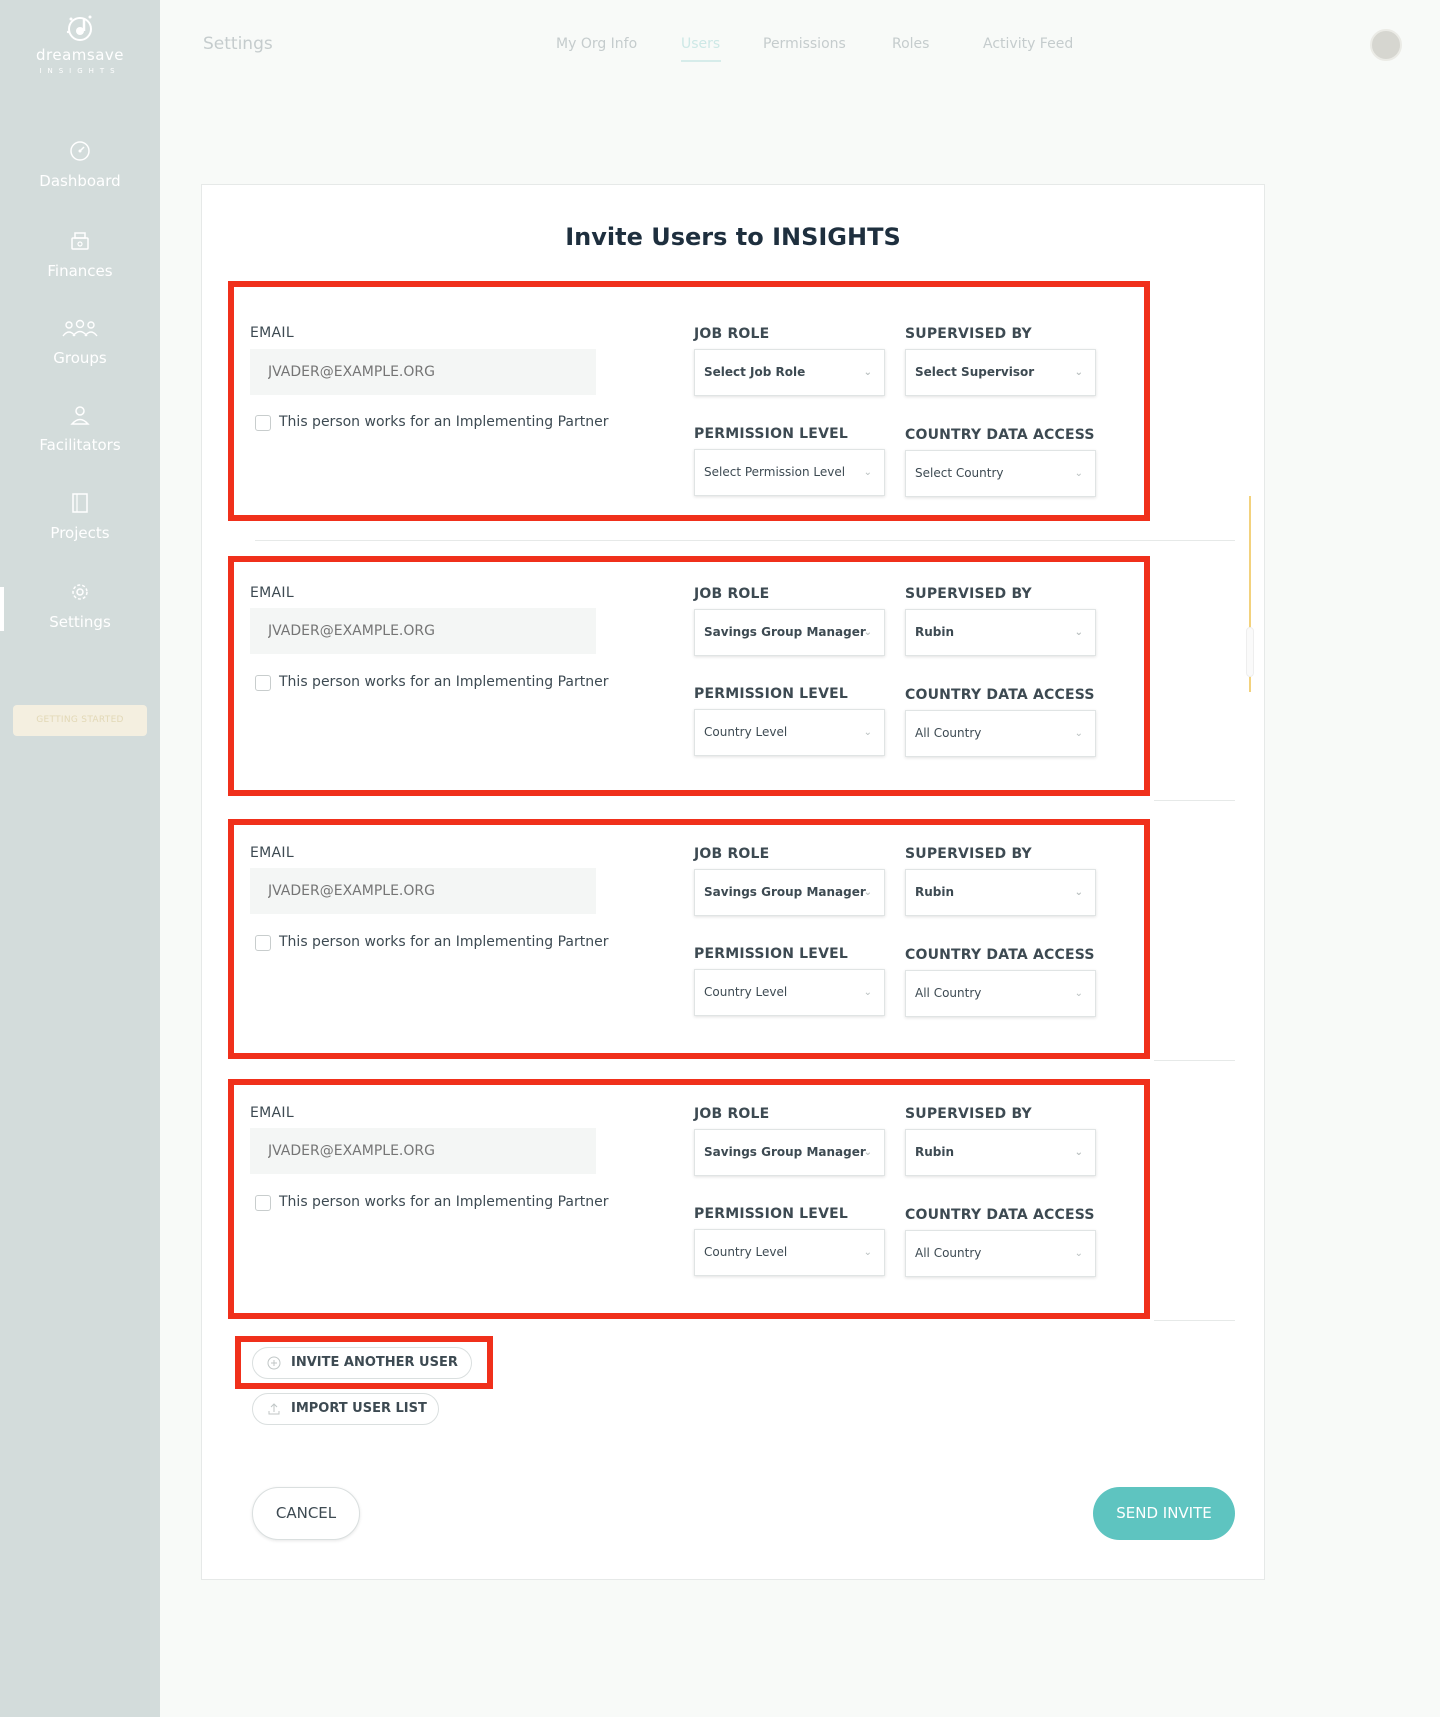  What do you see at coordinates (746, 992) in the screenshot?
I see `permission-level-value: Country Level` at bounding box center [746, 992].